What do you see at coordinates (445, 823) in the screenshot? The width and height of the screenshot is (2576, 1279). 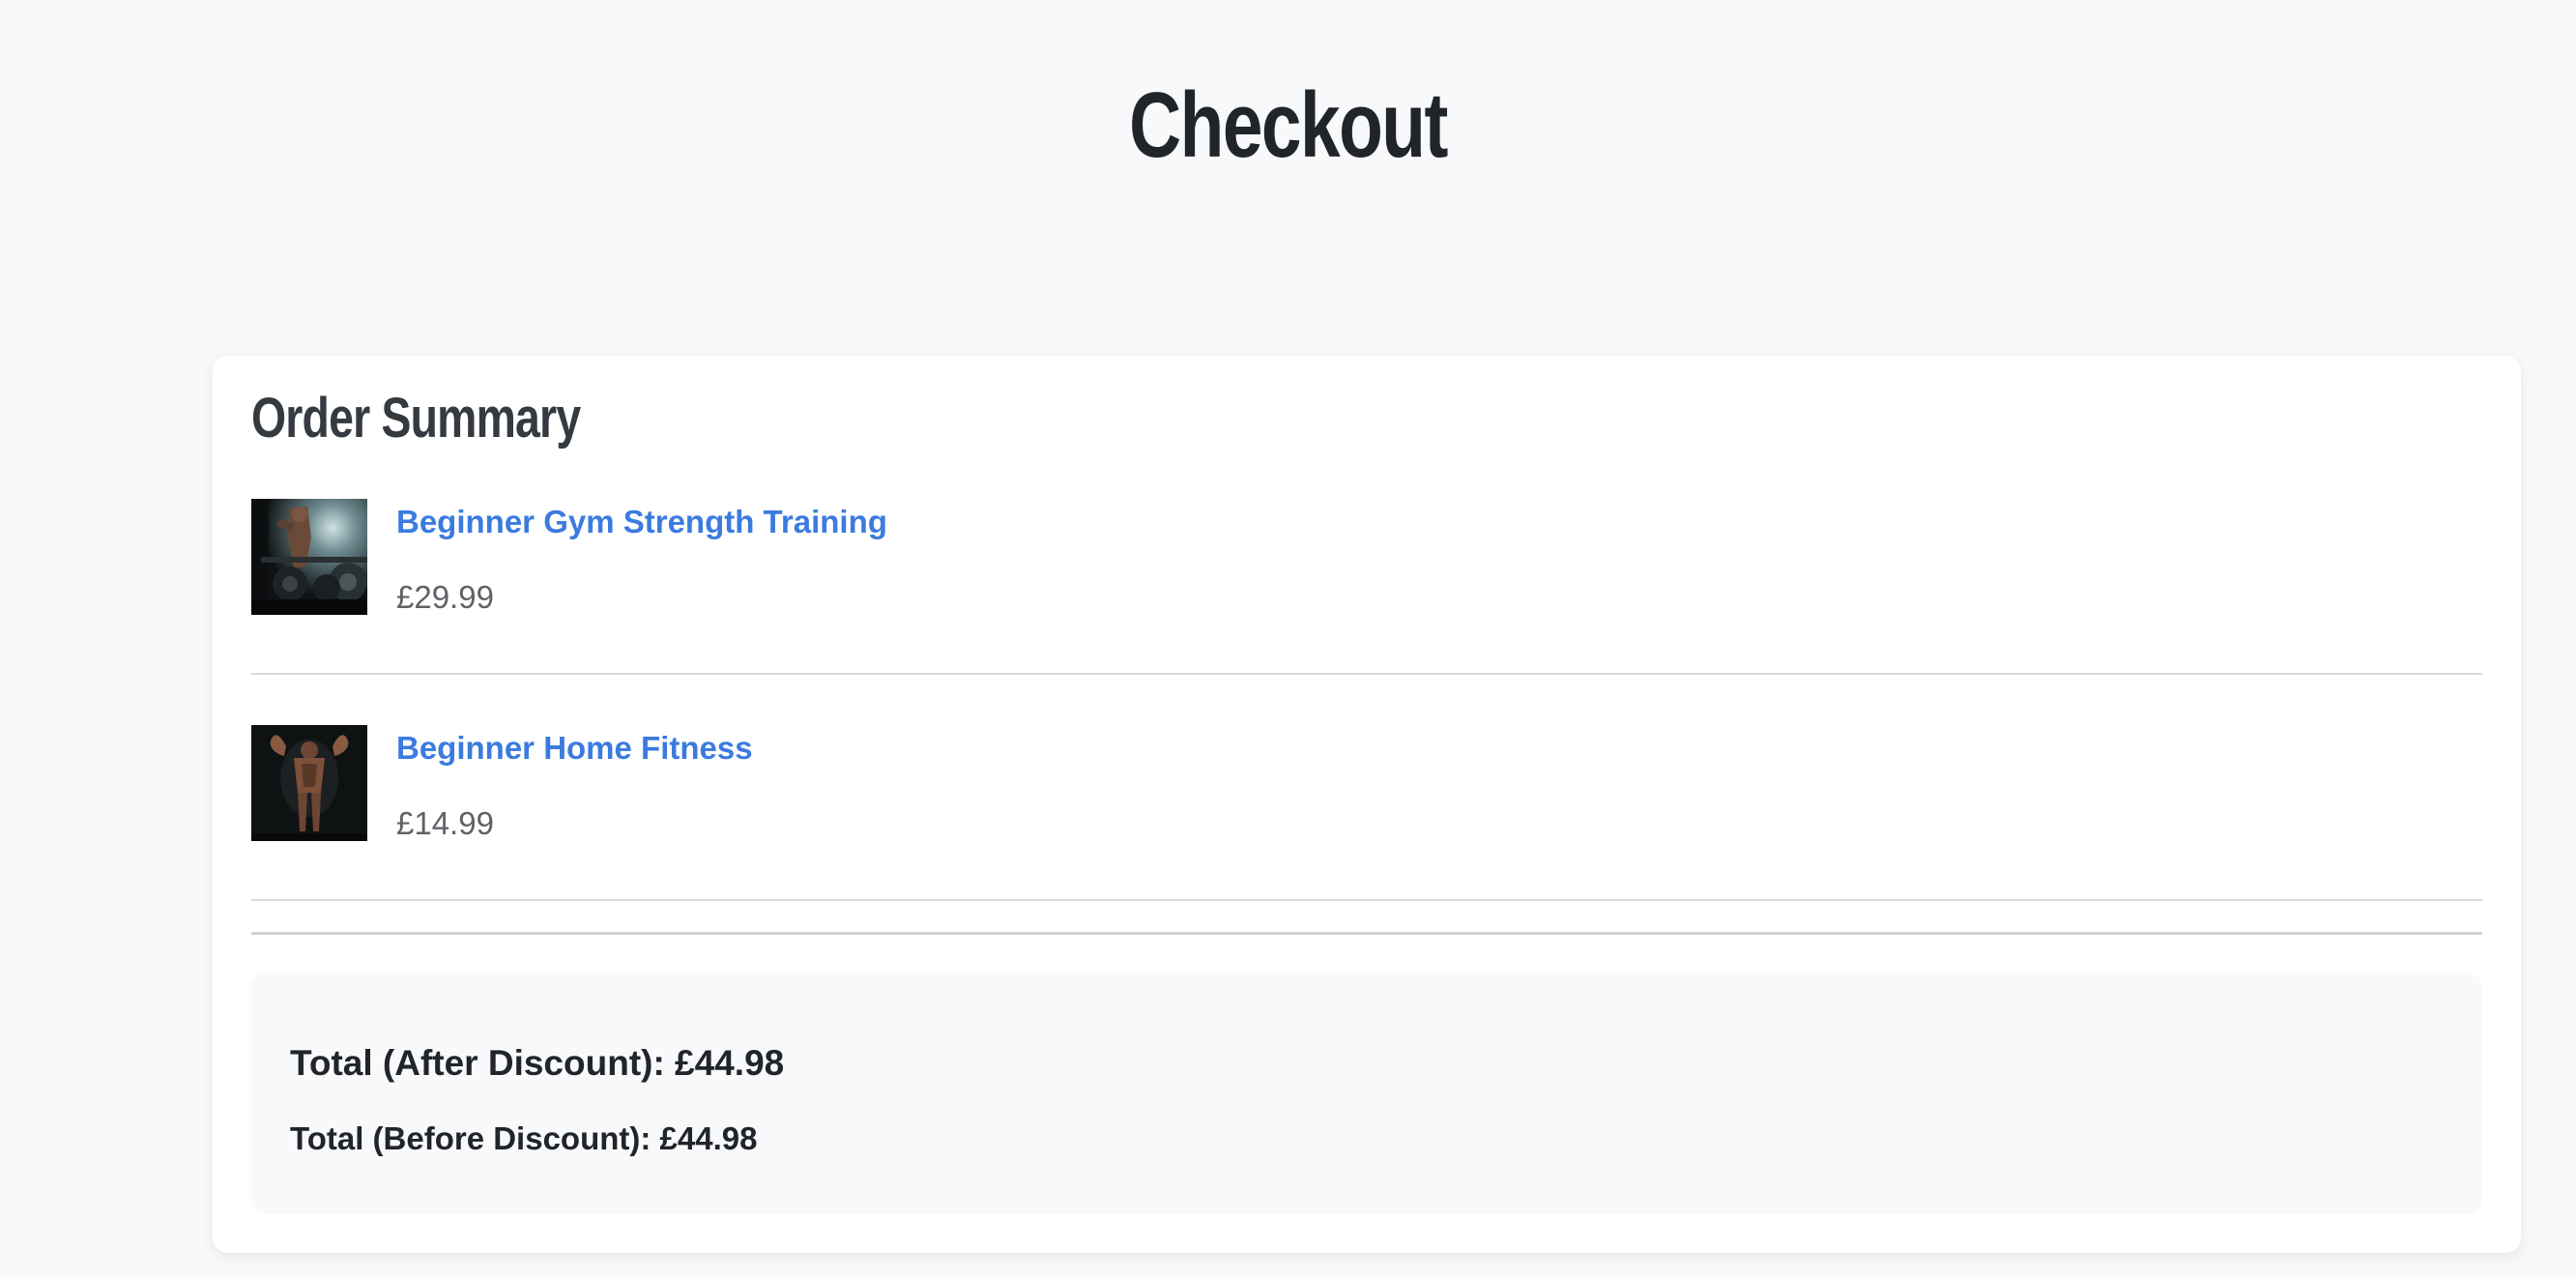 I see `product-price: £14.99` at bounding box center [445, 823].